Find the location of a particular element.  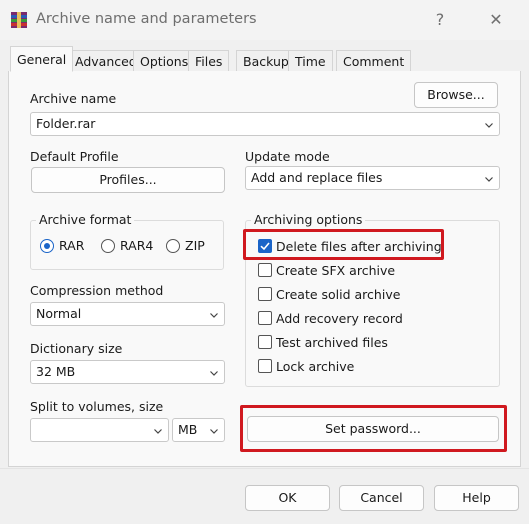

archive-name-combobox: Folder.rar is located at coordinates (265, 124).